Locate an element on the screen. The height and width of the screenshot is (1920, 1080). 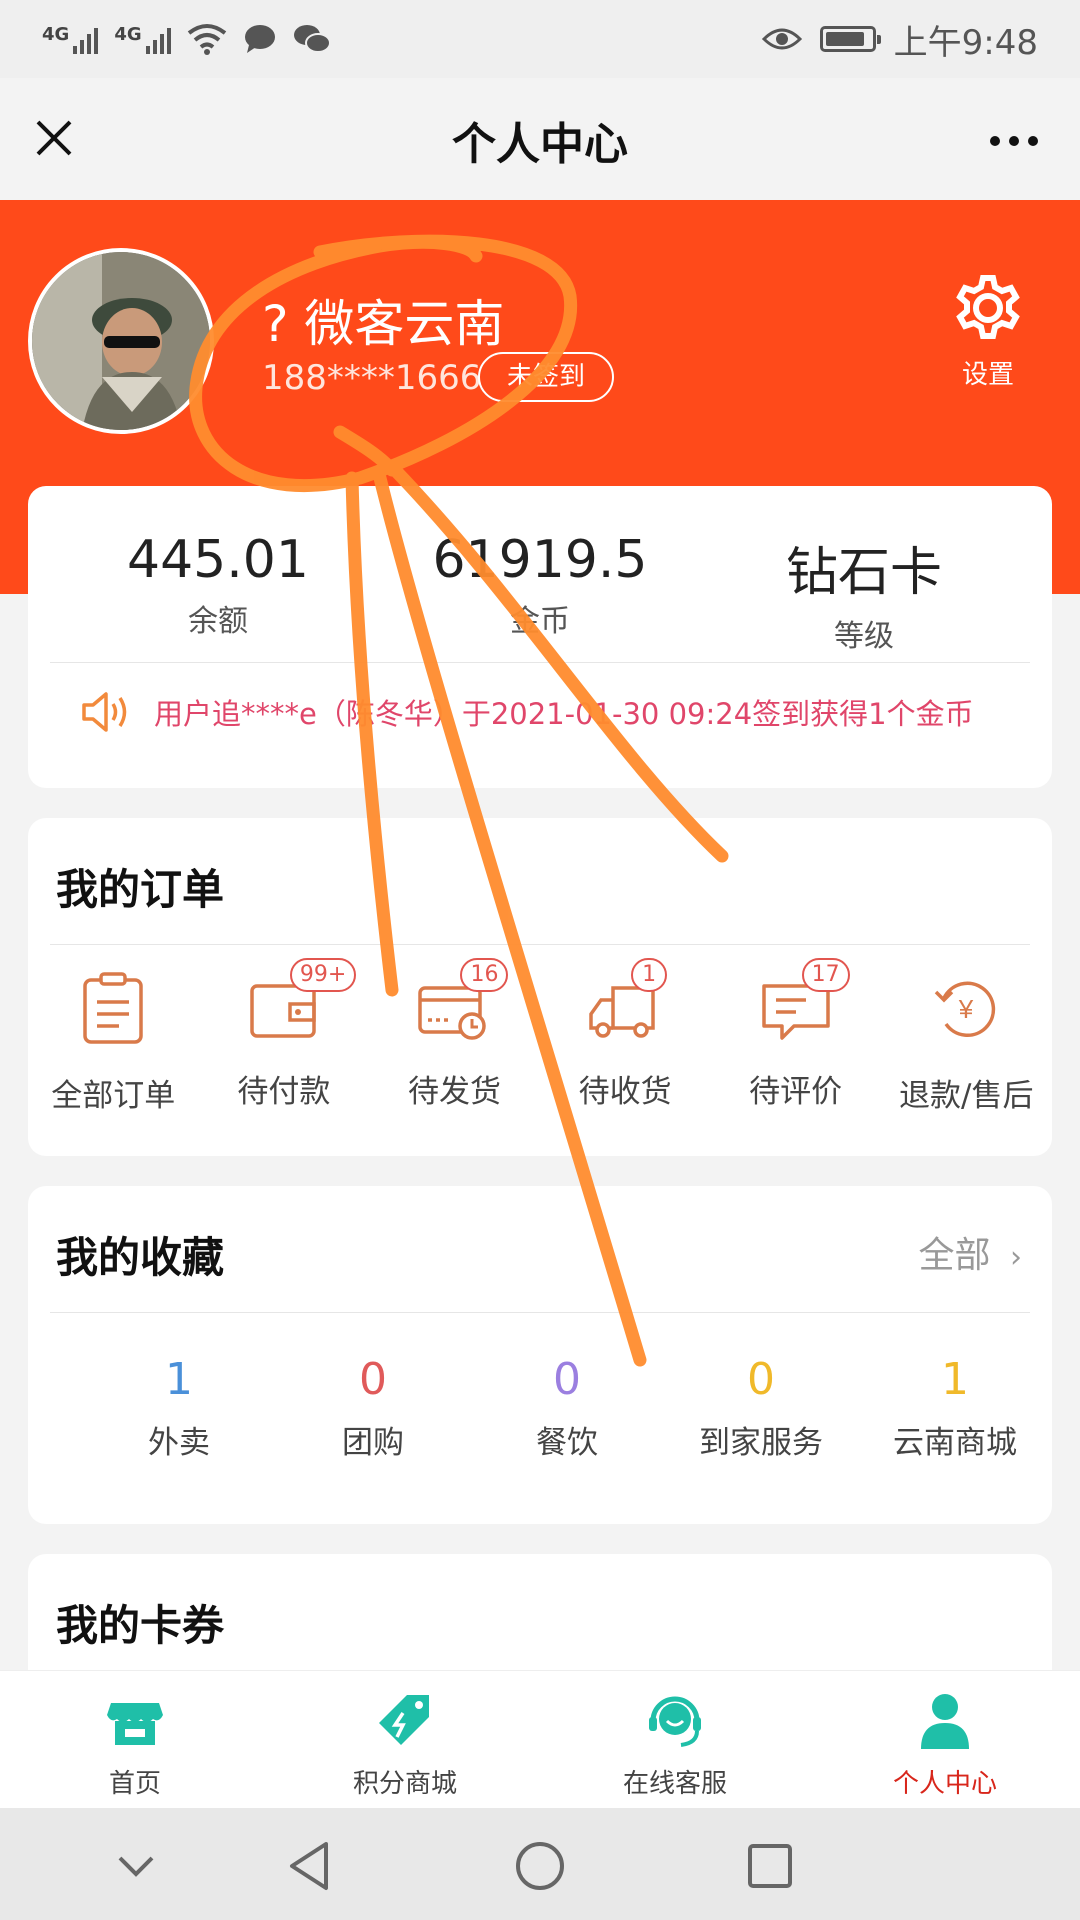
wechat-icon is located at coordinates (312, 39).